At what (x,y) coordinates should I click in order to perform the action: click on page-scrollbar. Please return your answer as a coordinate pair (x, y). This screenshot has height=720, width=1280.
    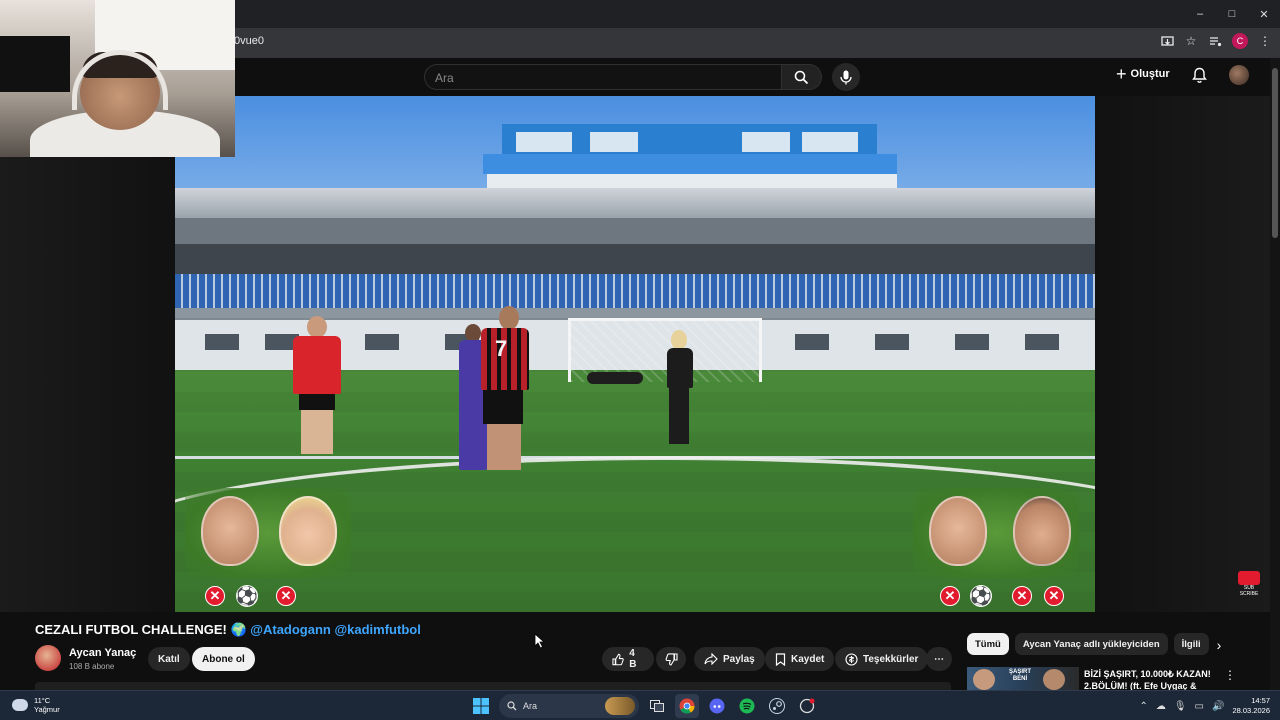
    Looking at the image, I should click on (1275, 374).